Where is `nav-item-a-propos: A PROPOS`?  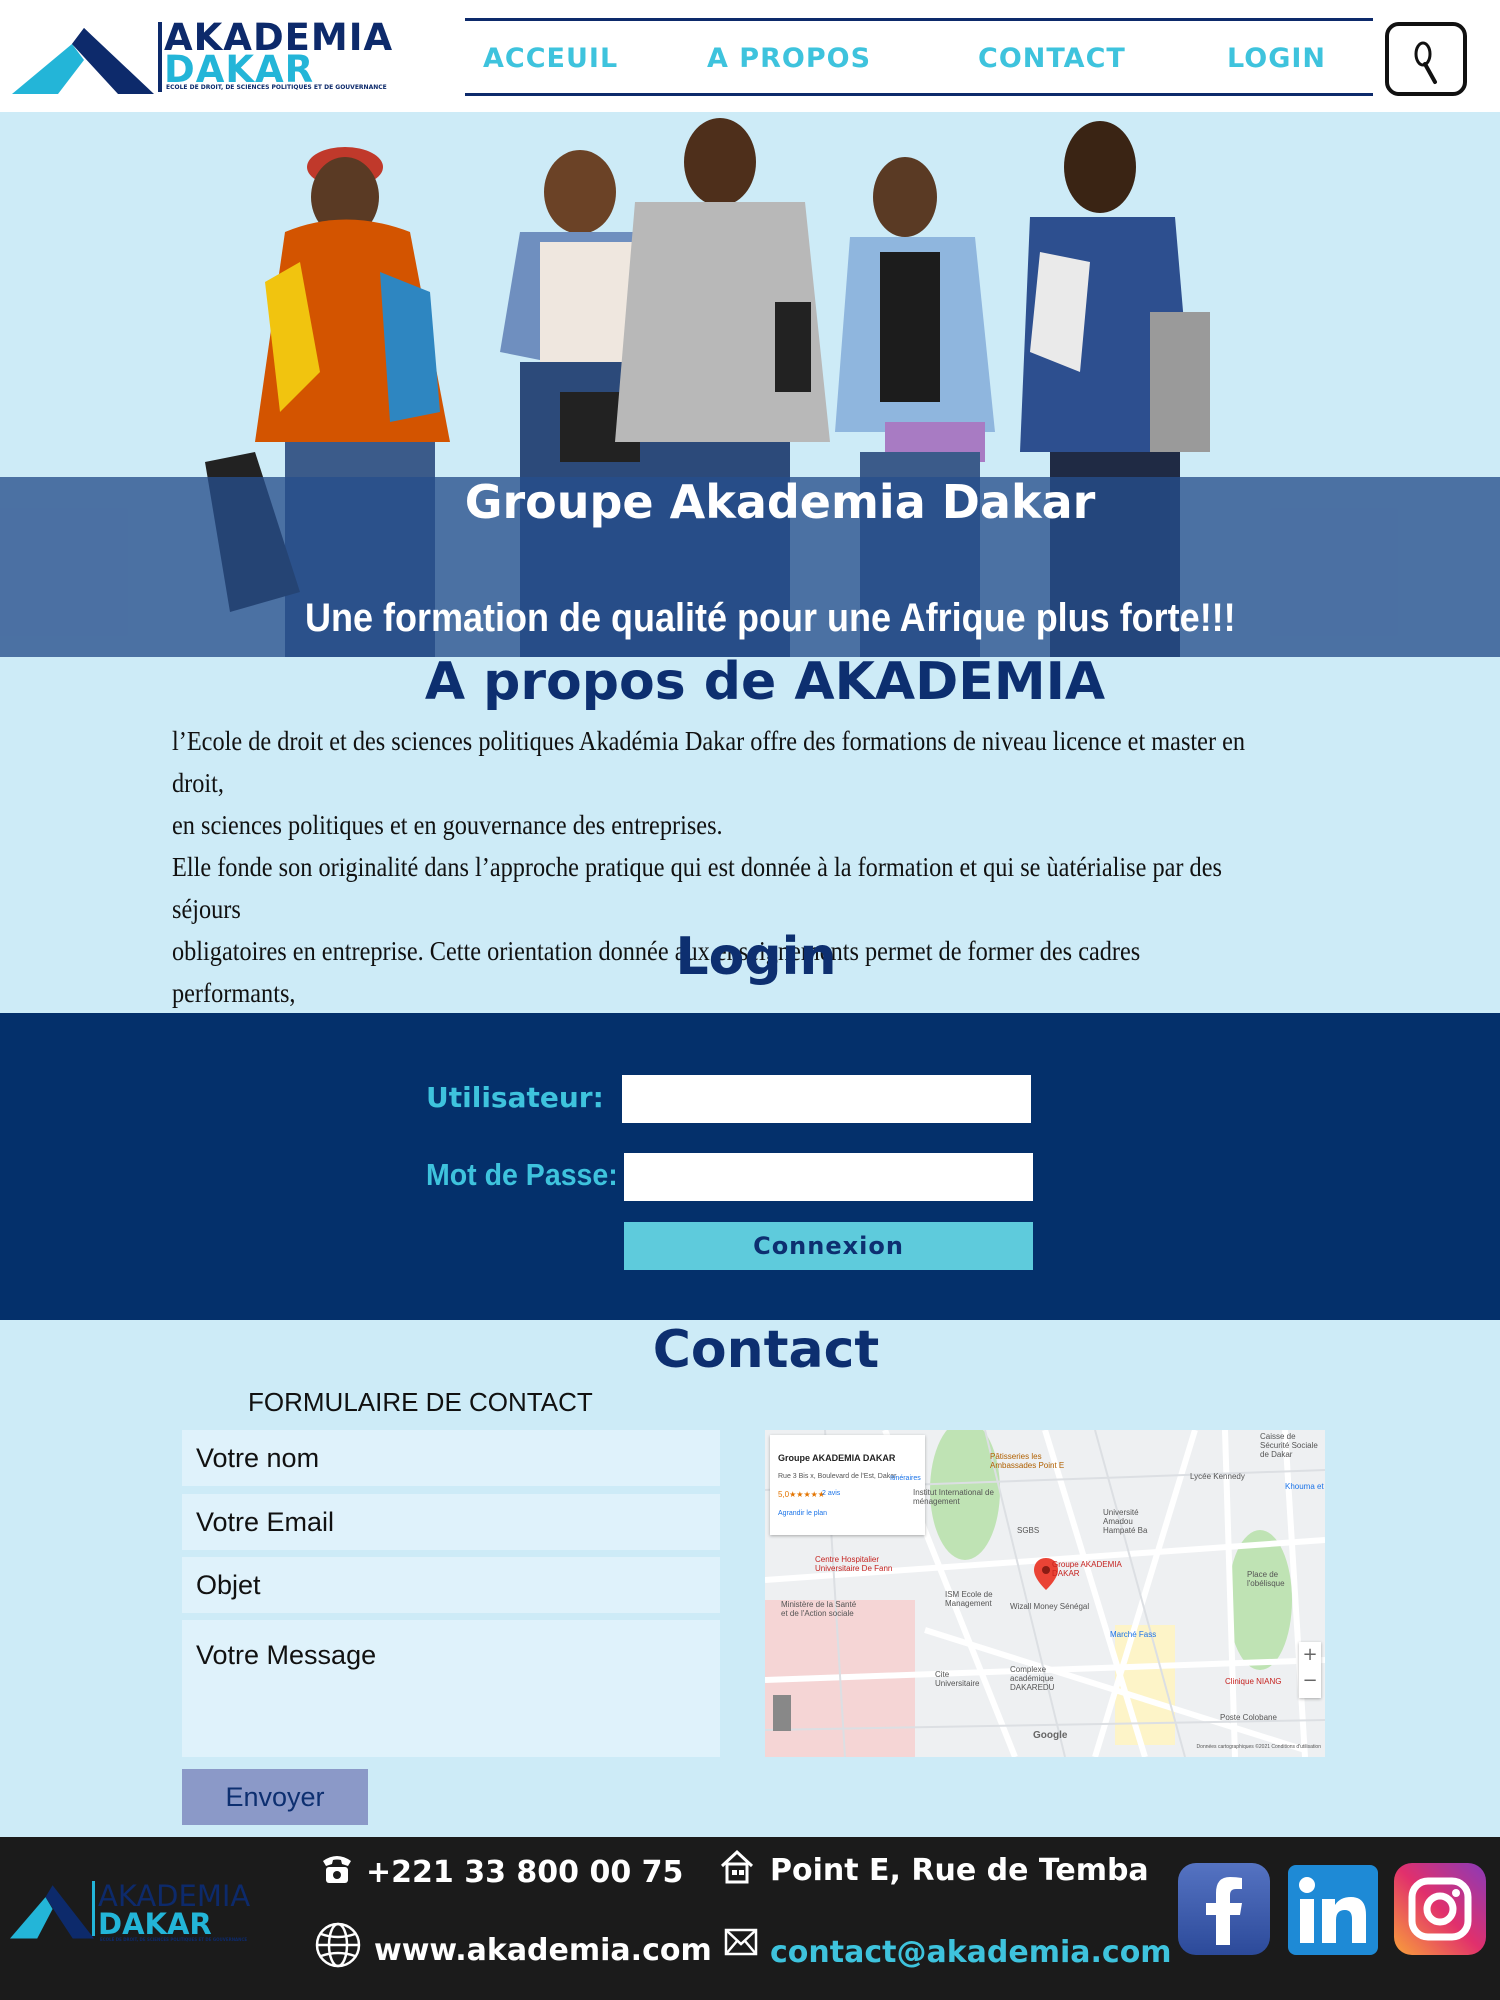
nav-item-a-propos: A PROPOS is located at coordinates (789, 58).